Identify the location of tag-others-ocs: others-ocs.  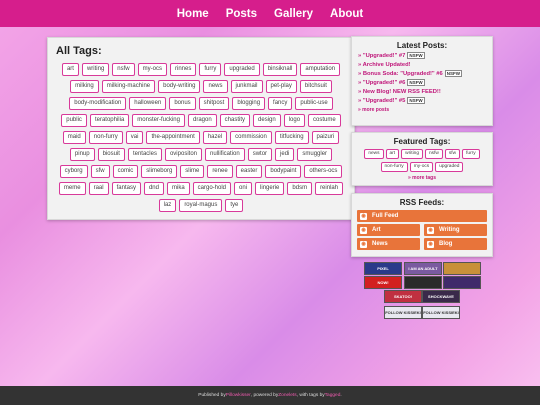
(323, 171).